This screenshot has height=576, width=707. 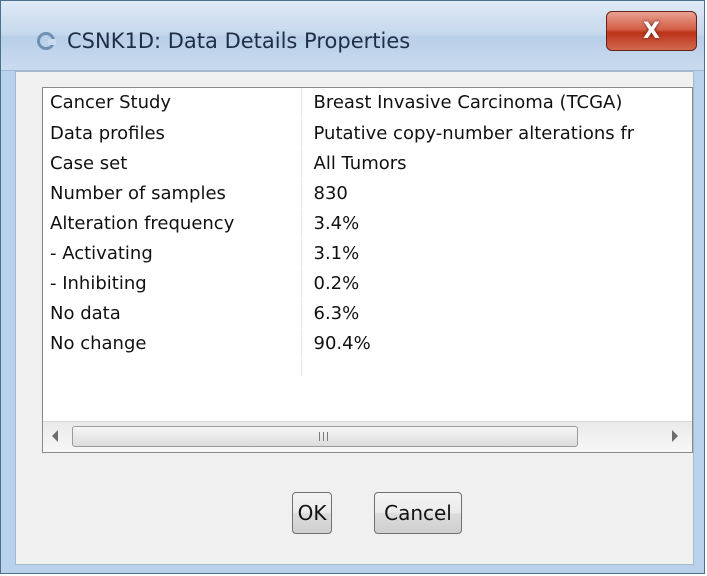 What do you see at coordinates (496, 163) in the screenshot?
I see `property-value: All Tumors` at bounding box center [496, 163].